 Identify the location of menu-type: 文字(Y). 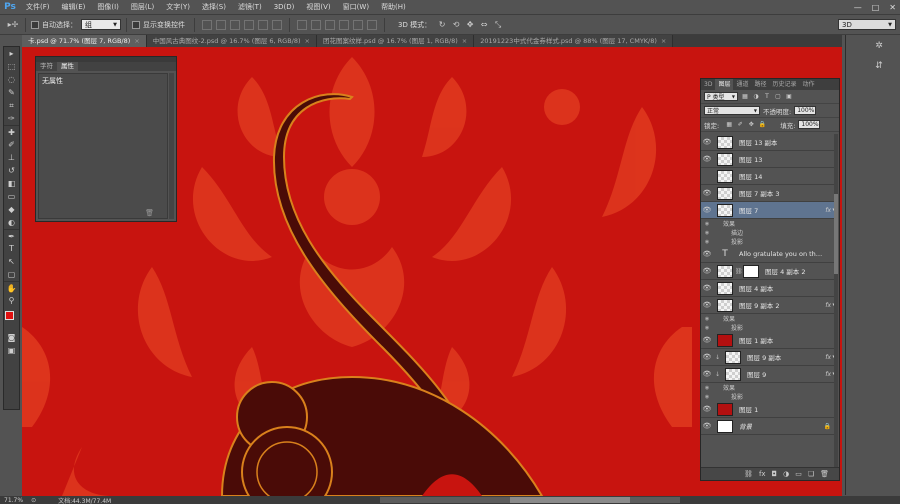
(178, 7).